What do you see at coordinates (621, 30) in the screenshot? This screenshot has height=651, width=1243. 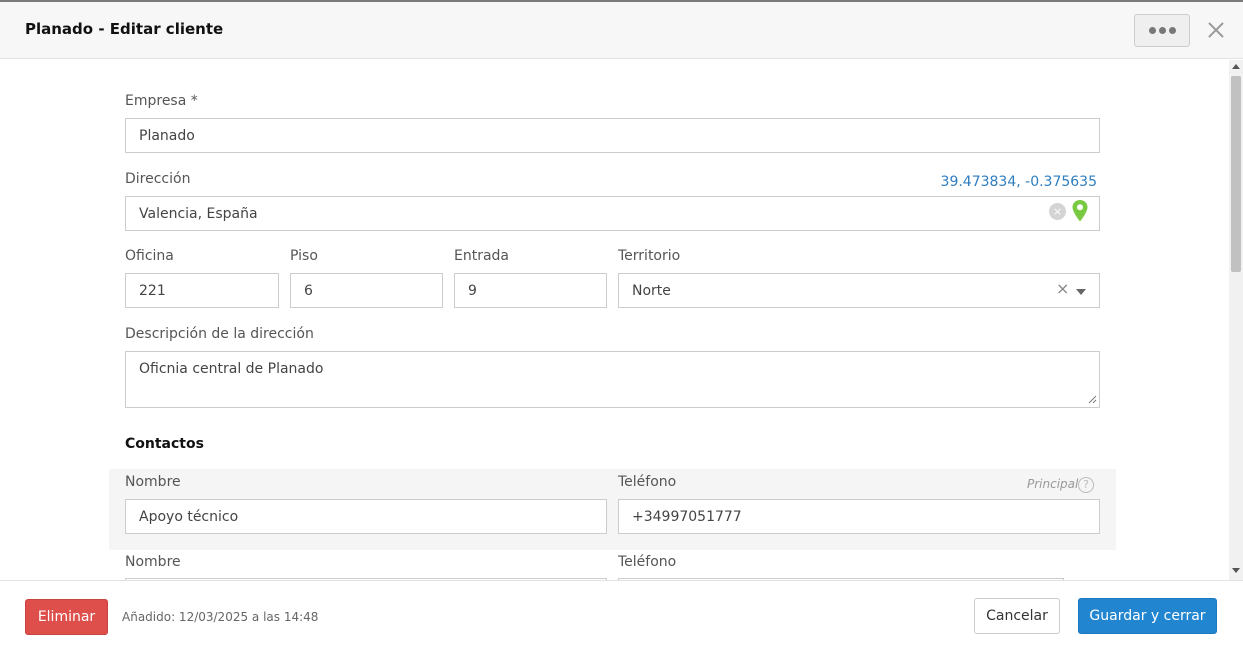 I see `dialog-header: Planado - Editar cliente` at bounding box center [621, 30].